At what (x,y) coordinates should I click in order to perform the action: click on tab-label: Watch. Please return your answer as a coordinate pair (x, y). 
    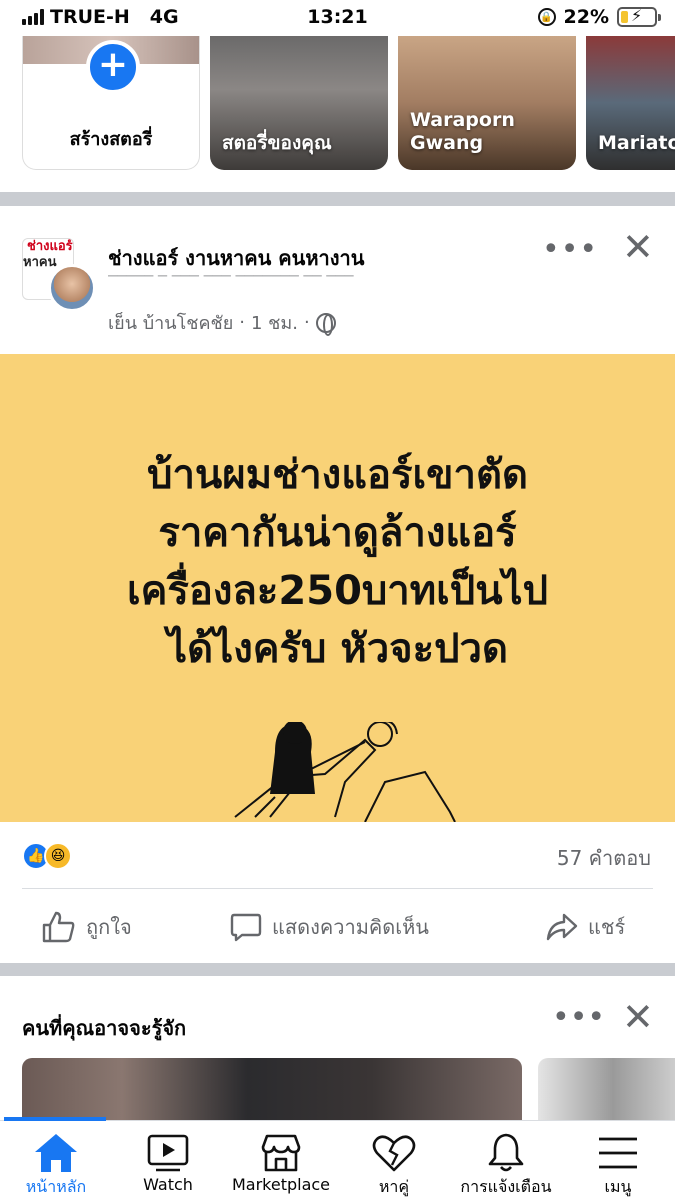
    Looking at the image, I should click on (168, 1184).